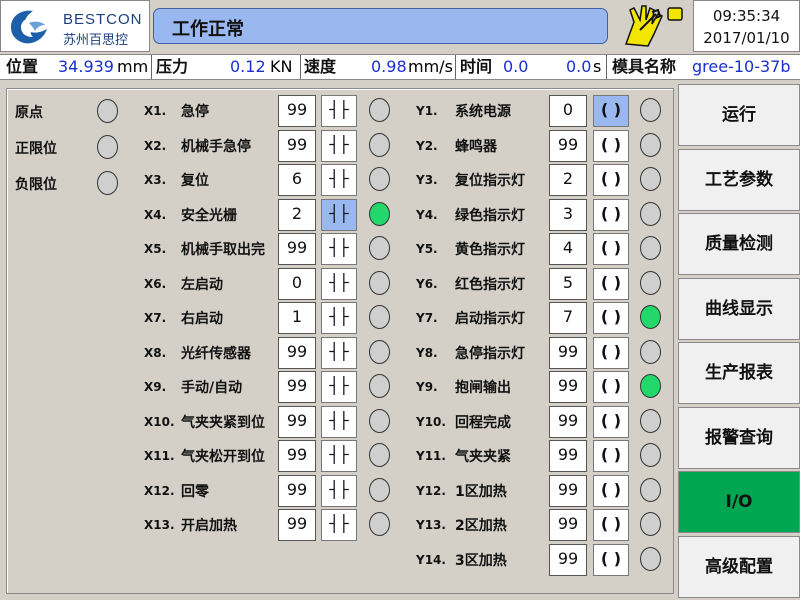  Describe the element at coordinates (568, 214) in the screenshot. I see `io-value-field: 3` at that location.